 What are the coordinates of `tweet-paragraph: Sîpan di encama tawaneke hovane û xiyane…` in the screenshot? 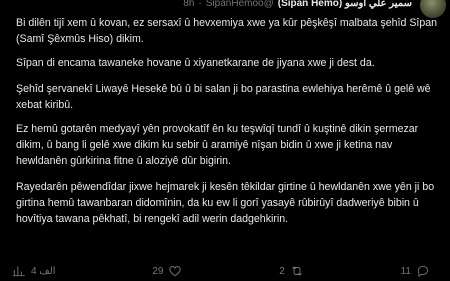 It's located at (195, 63).